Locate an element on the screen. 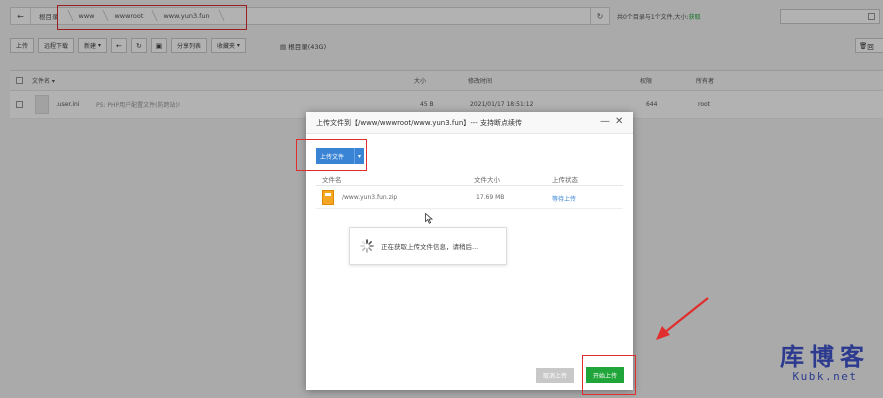  watermark-logo: 库博客 Kubk.net is located at coordinates (825, 363).